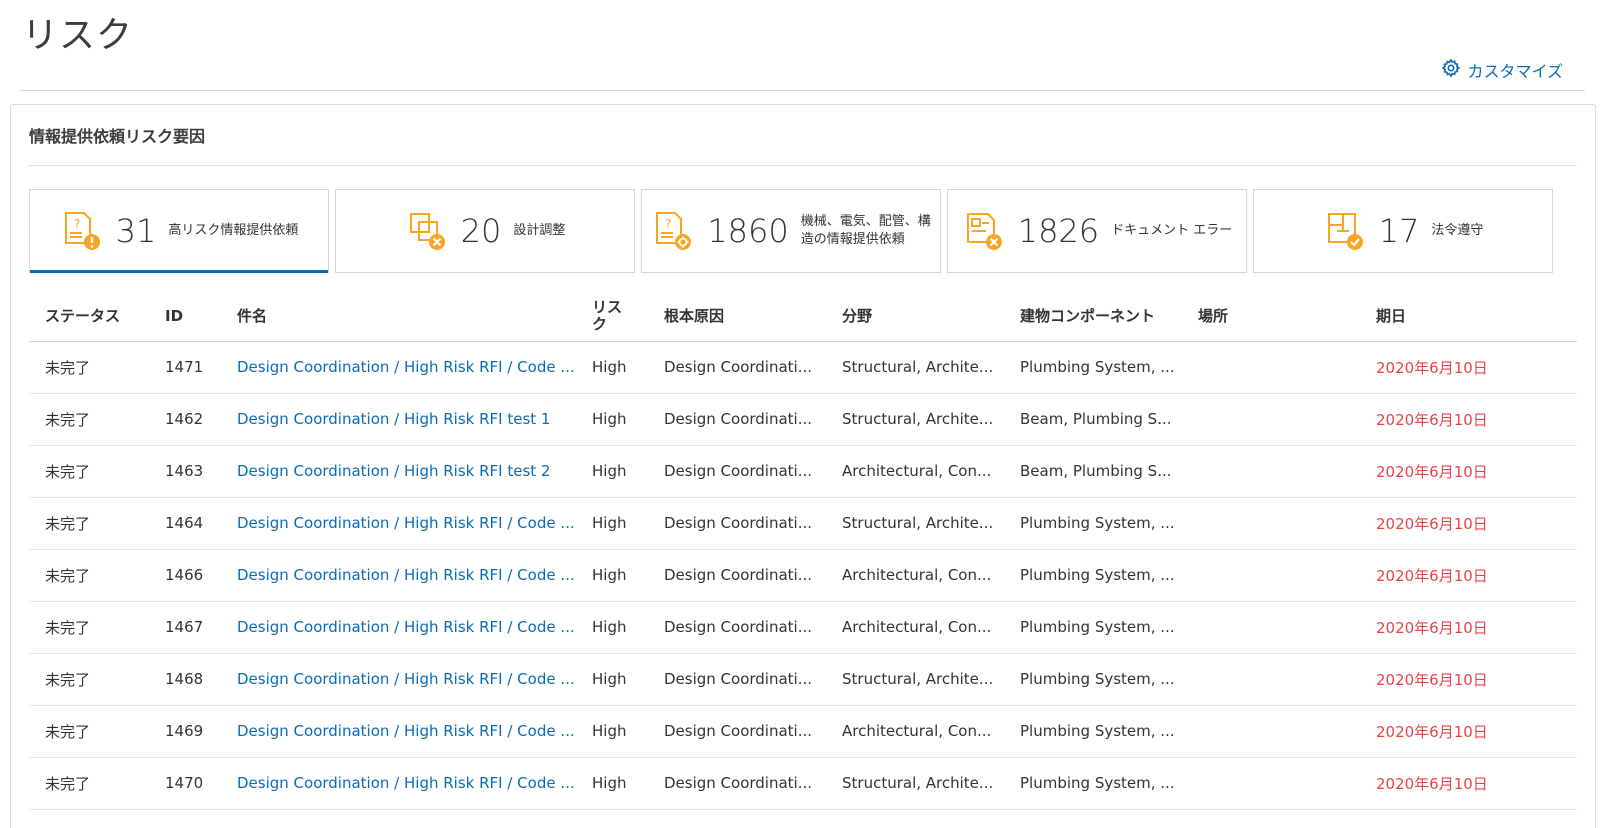 Image resolution: width=1605 pixels, height=828 pixels. Describe the element at coordinates (802, 90) in the screenshot. I see `header-divider` at that location.